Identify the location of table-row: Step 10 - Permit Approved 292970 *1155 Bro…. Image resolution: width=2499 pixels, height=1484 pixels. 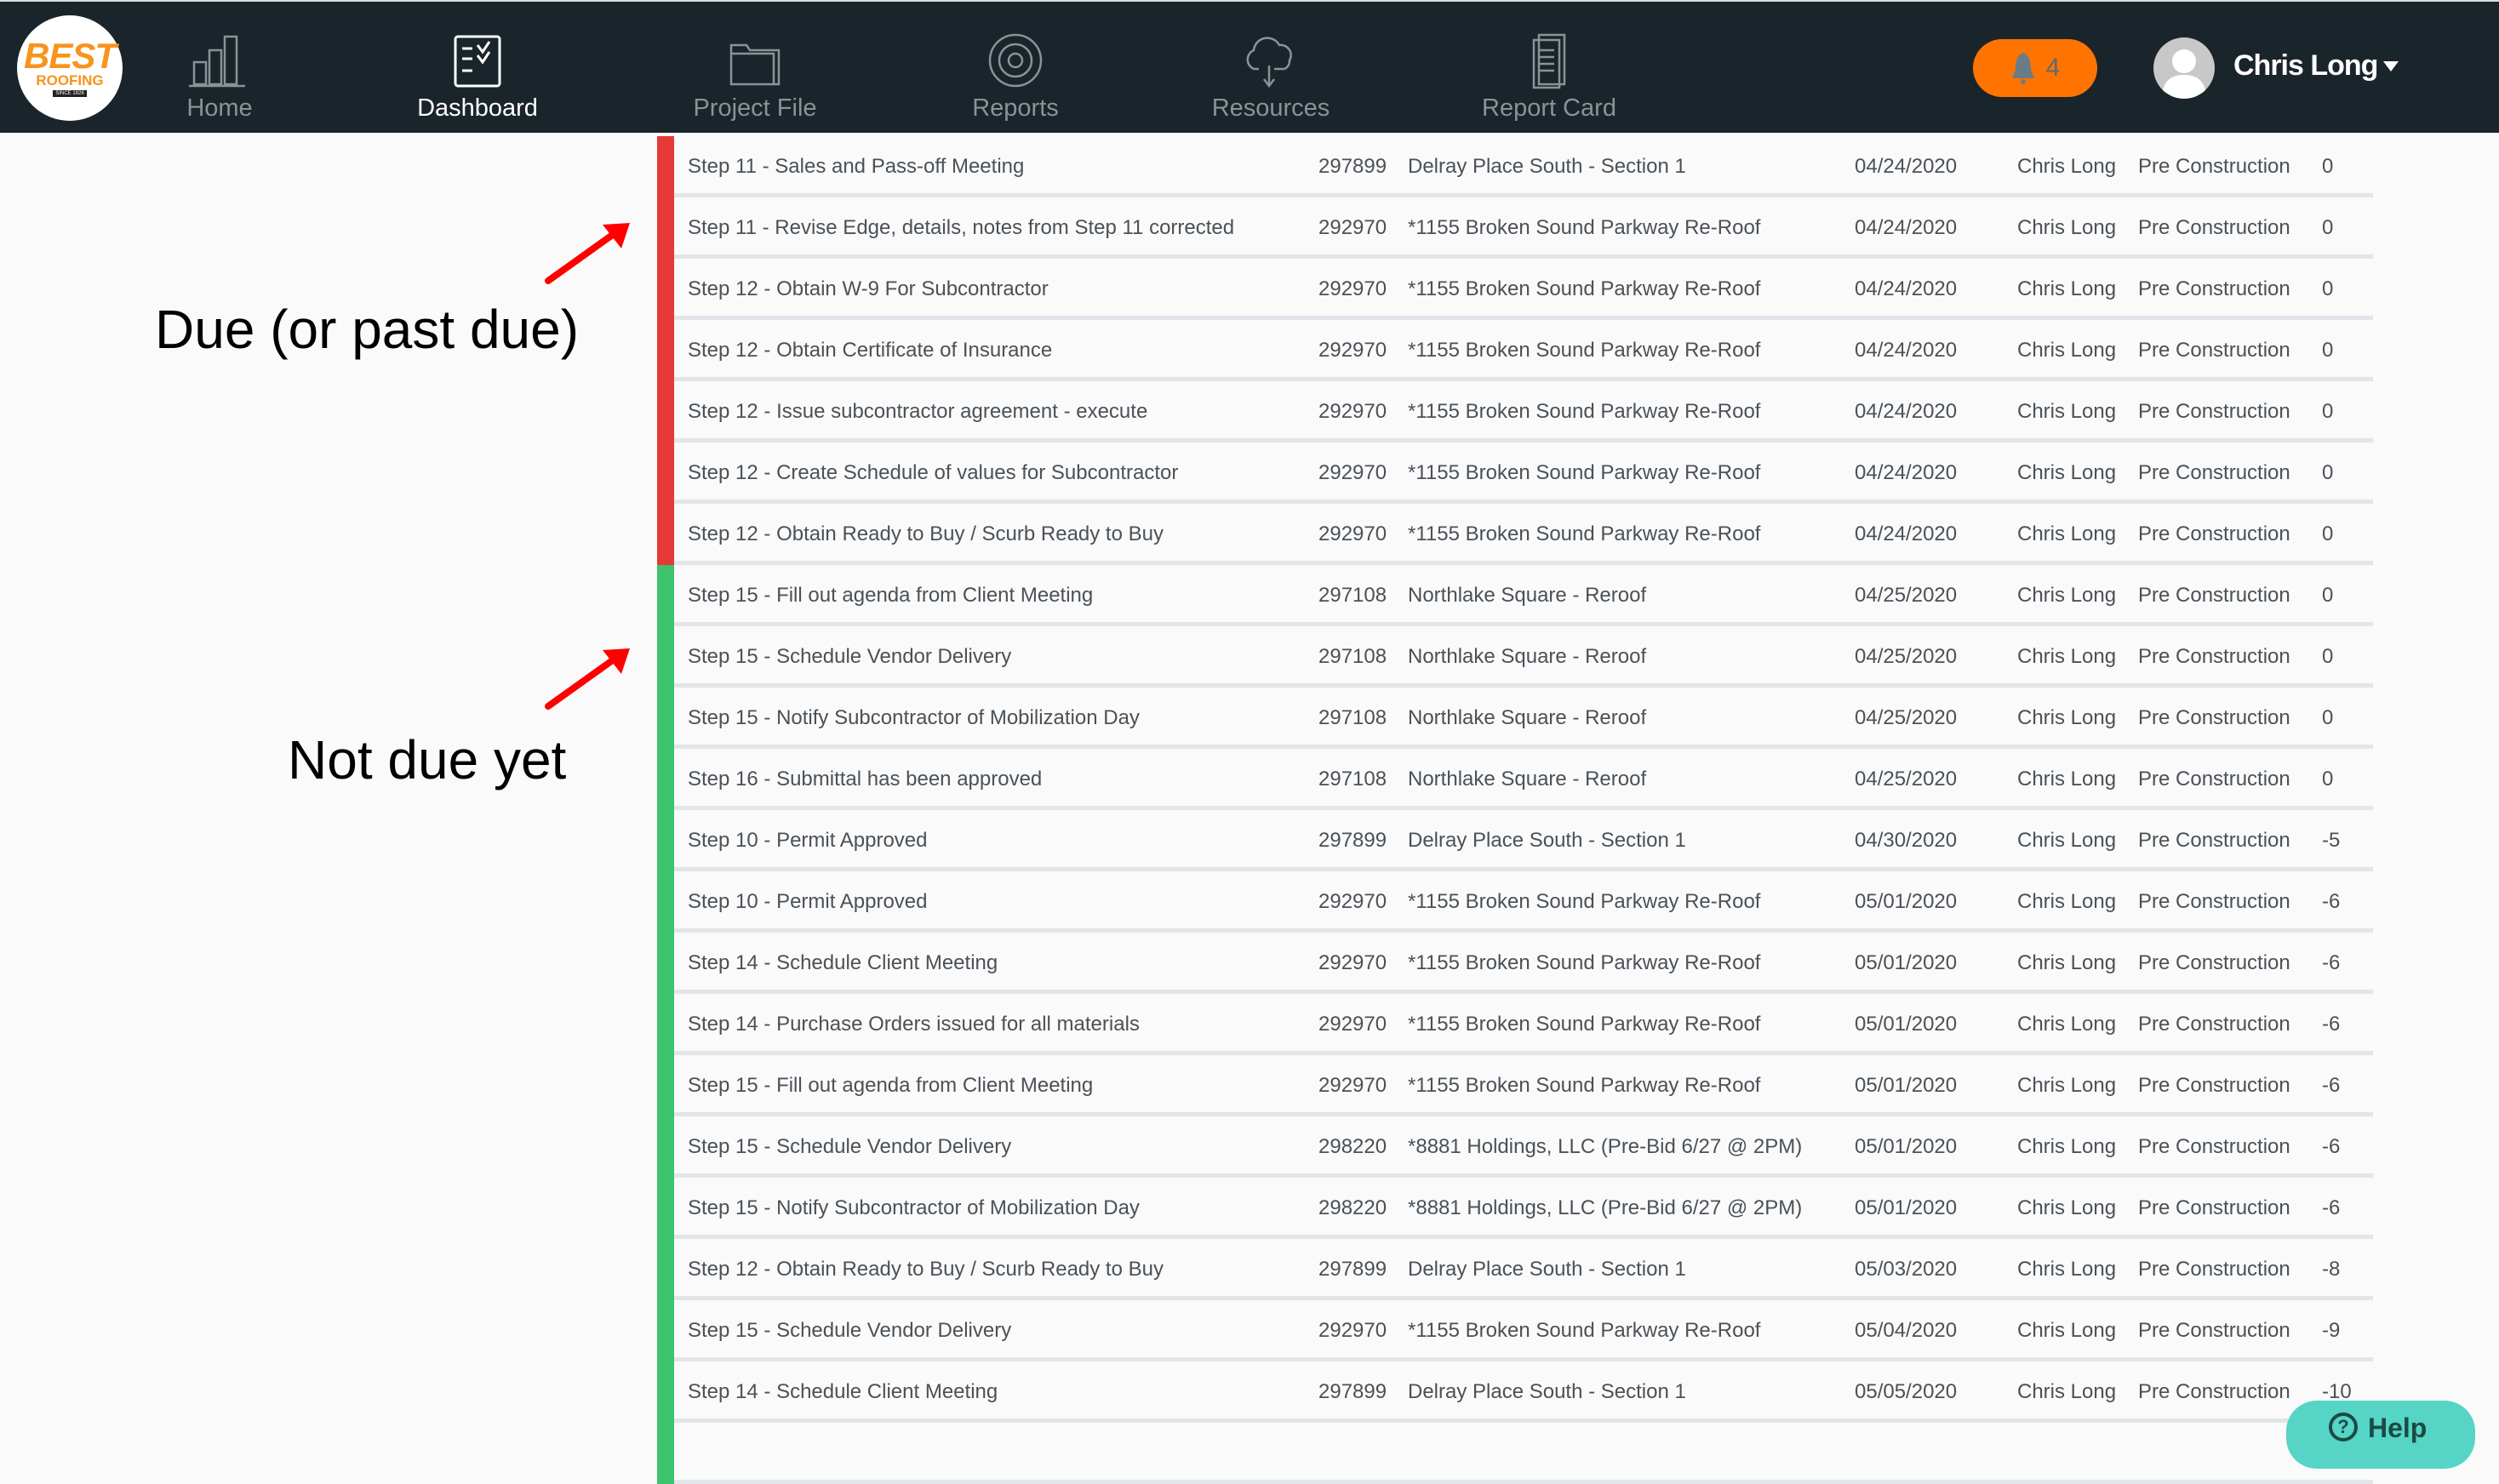
(1515, 902).